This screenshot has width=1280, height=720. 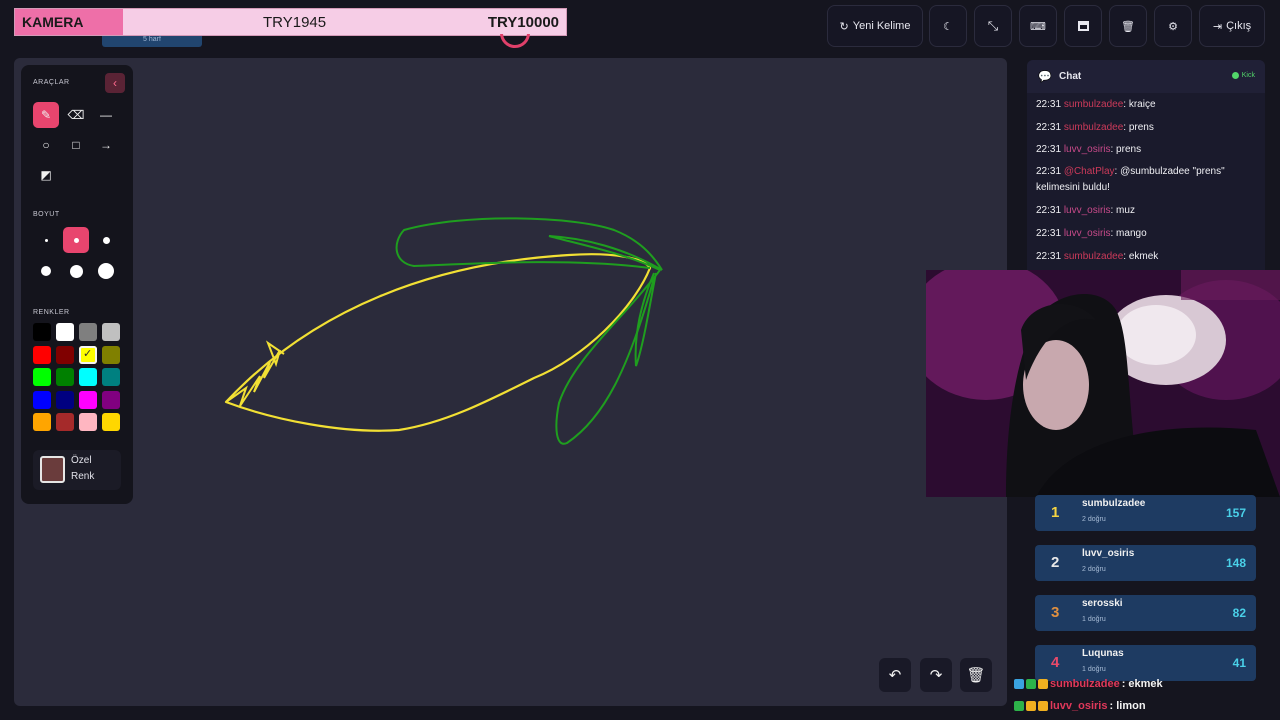 I want to click on leaderboard-correct-count: 1 doğru, so click(x=1094, y=669).